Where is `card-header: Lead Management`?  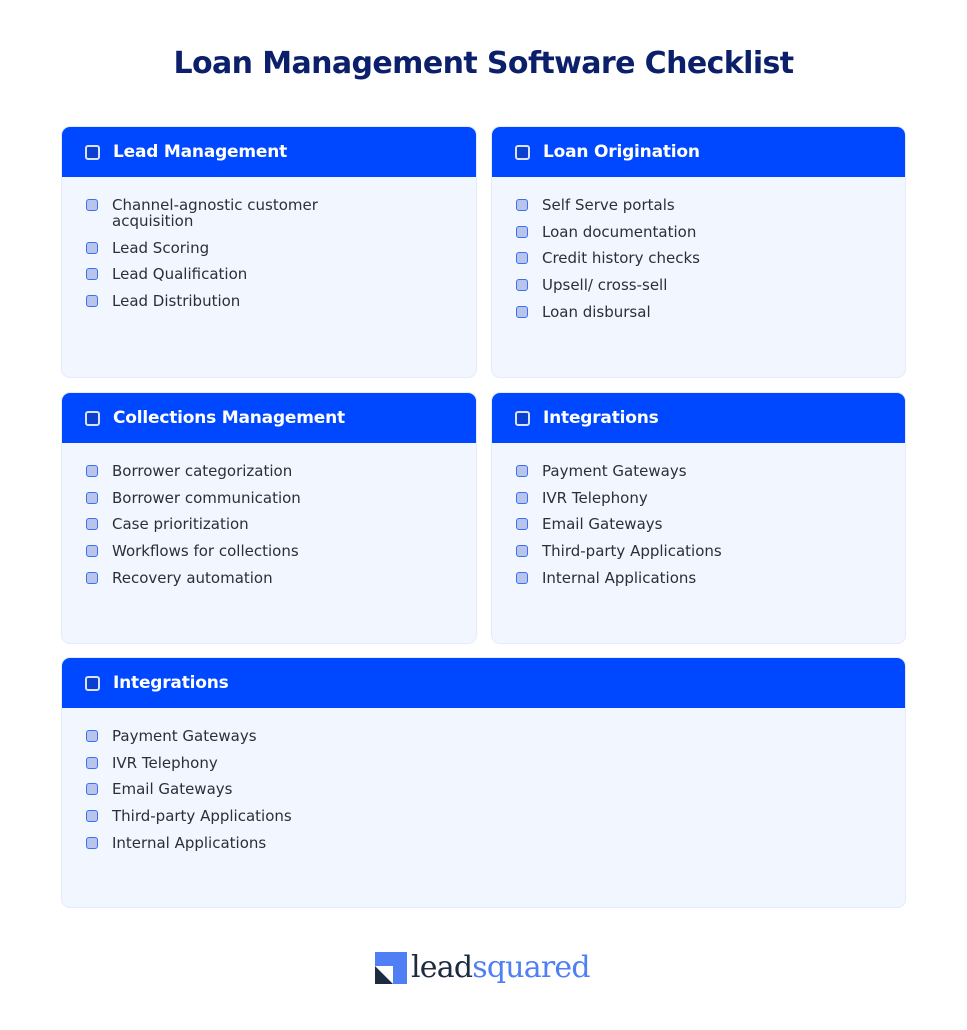
card-header: Lead Management is located at coordinates (269, 152).